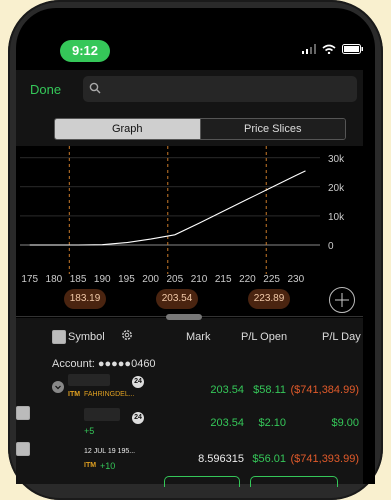 Image resolution: width=391 pixels, height=500 pixels. I want to click on pl-day-value: ($741,384.99), so click(325, 390).